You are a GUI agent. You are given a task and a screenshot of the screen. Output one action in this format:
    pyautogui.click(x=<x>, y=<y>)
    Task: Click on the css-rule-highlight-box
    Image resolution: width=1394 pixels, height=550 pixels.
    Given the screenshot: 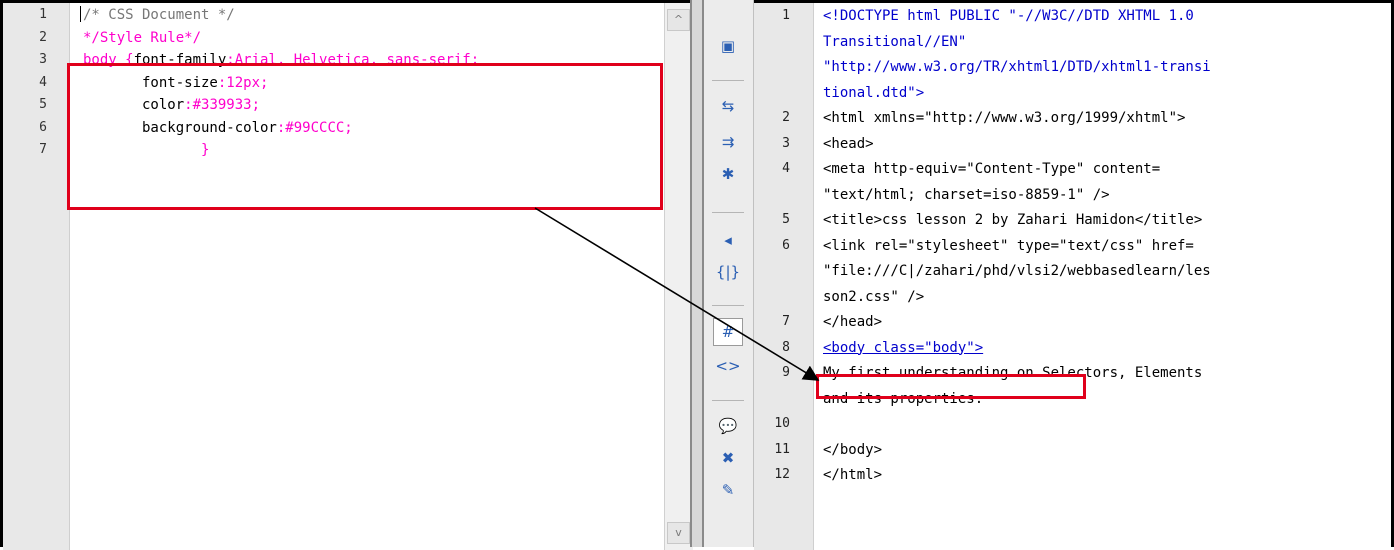 What is the action you would take?
    pyautogui.click(x=365, y=136)
    